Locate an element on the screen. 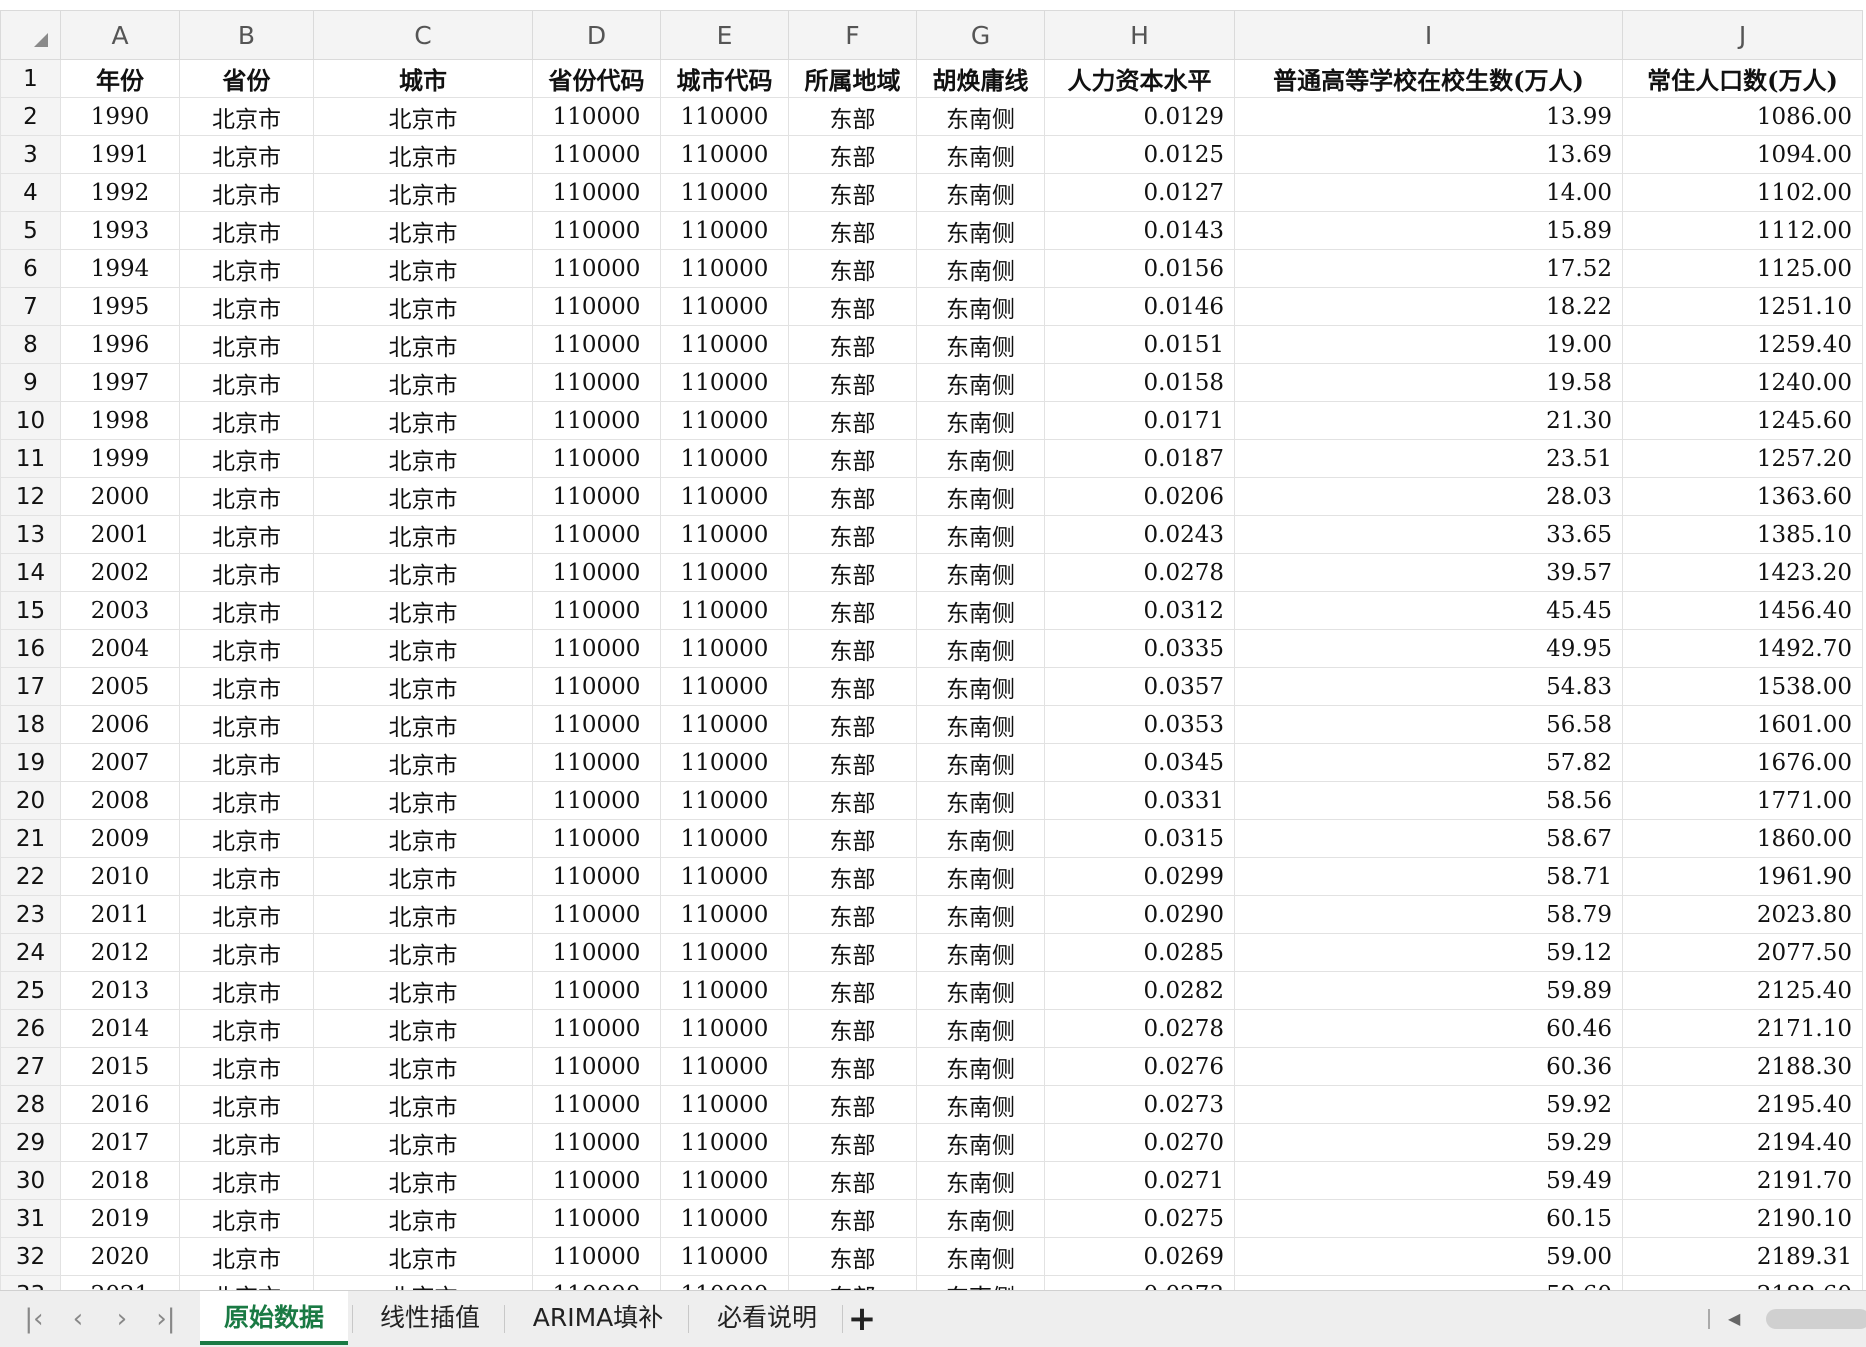 Image resolution: width=1866 pixels, height=1347 pixels. cell: 1999 is located at coordinates (120, 458).